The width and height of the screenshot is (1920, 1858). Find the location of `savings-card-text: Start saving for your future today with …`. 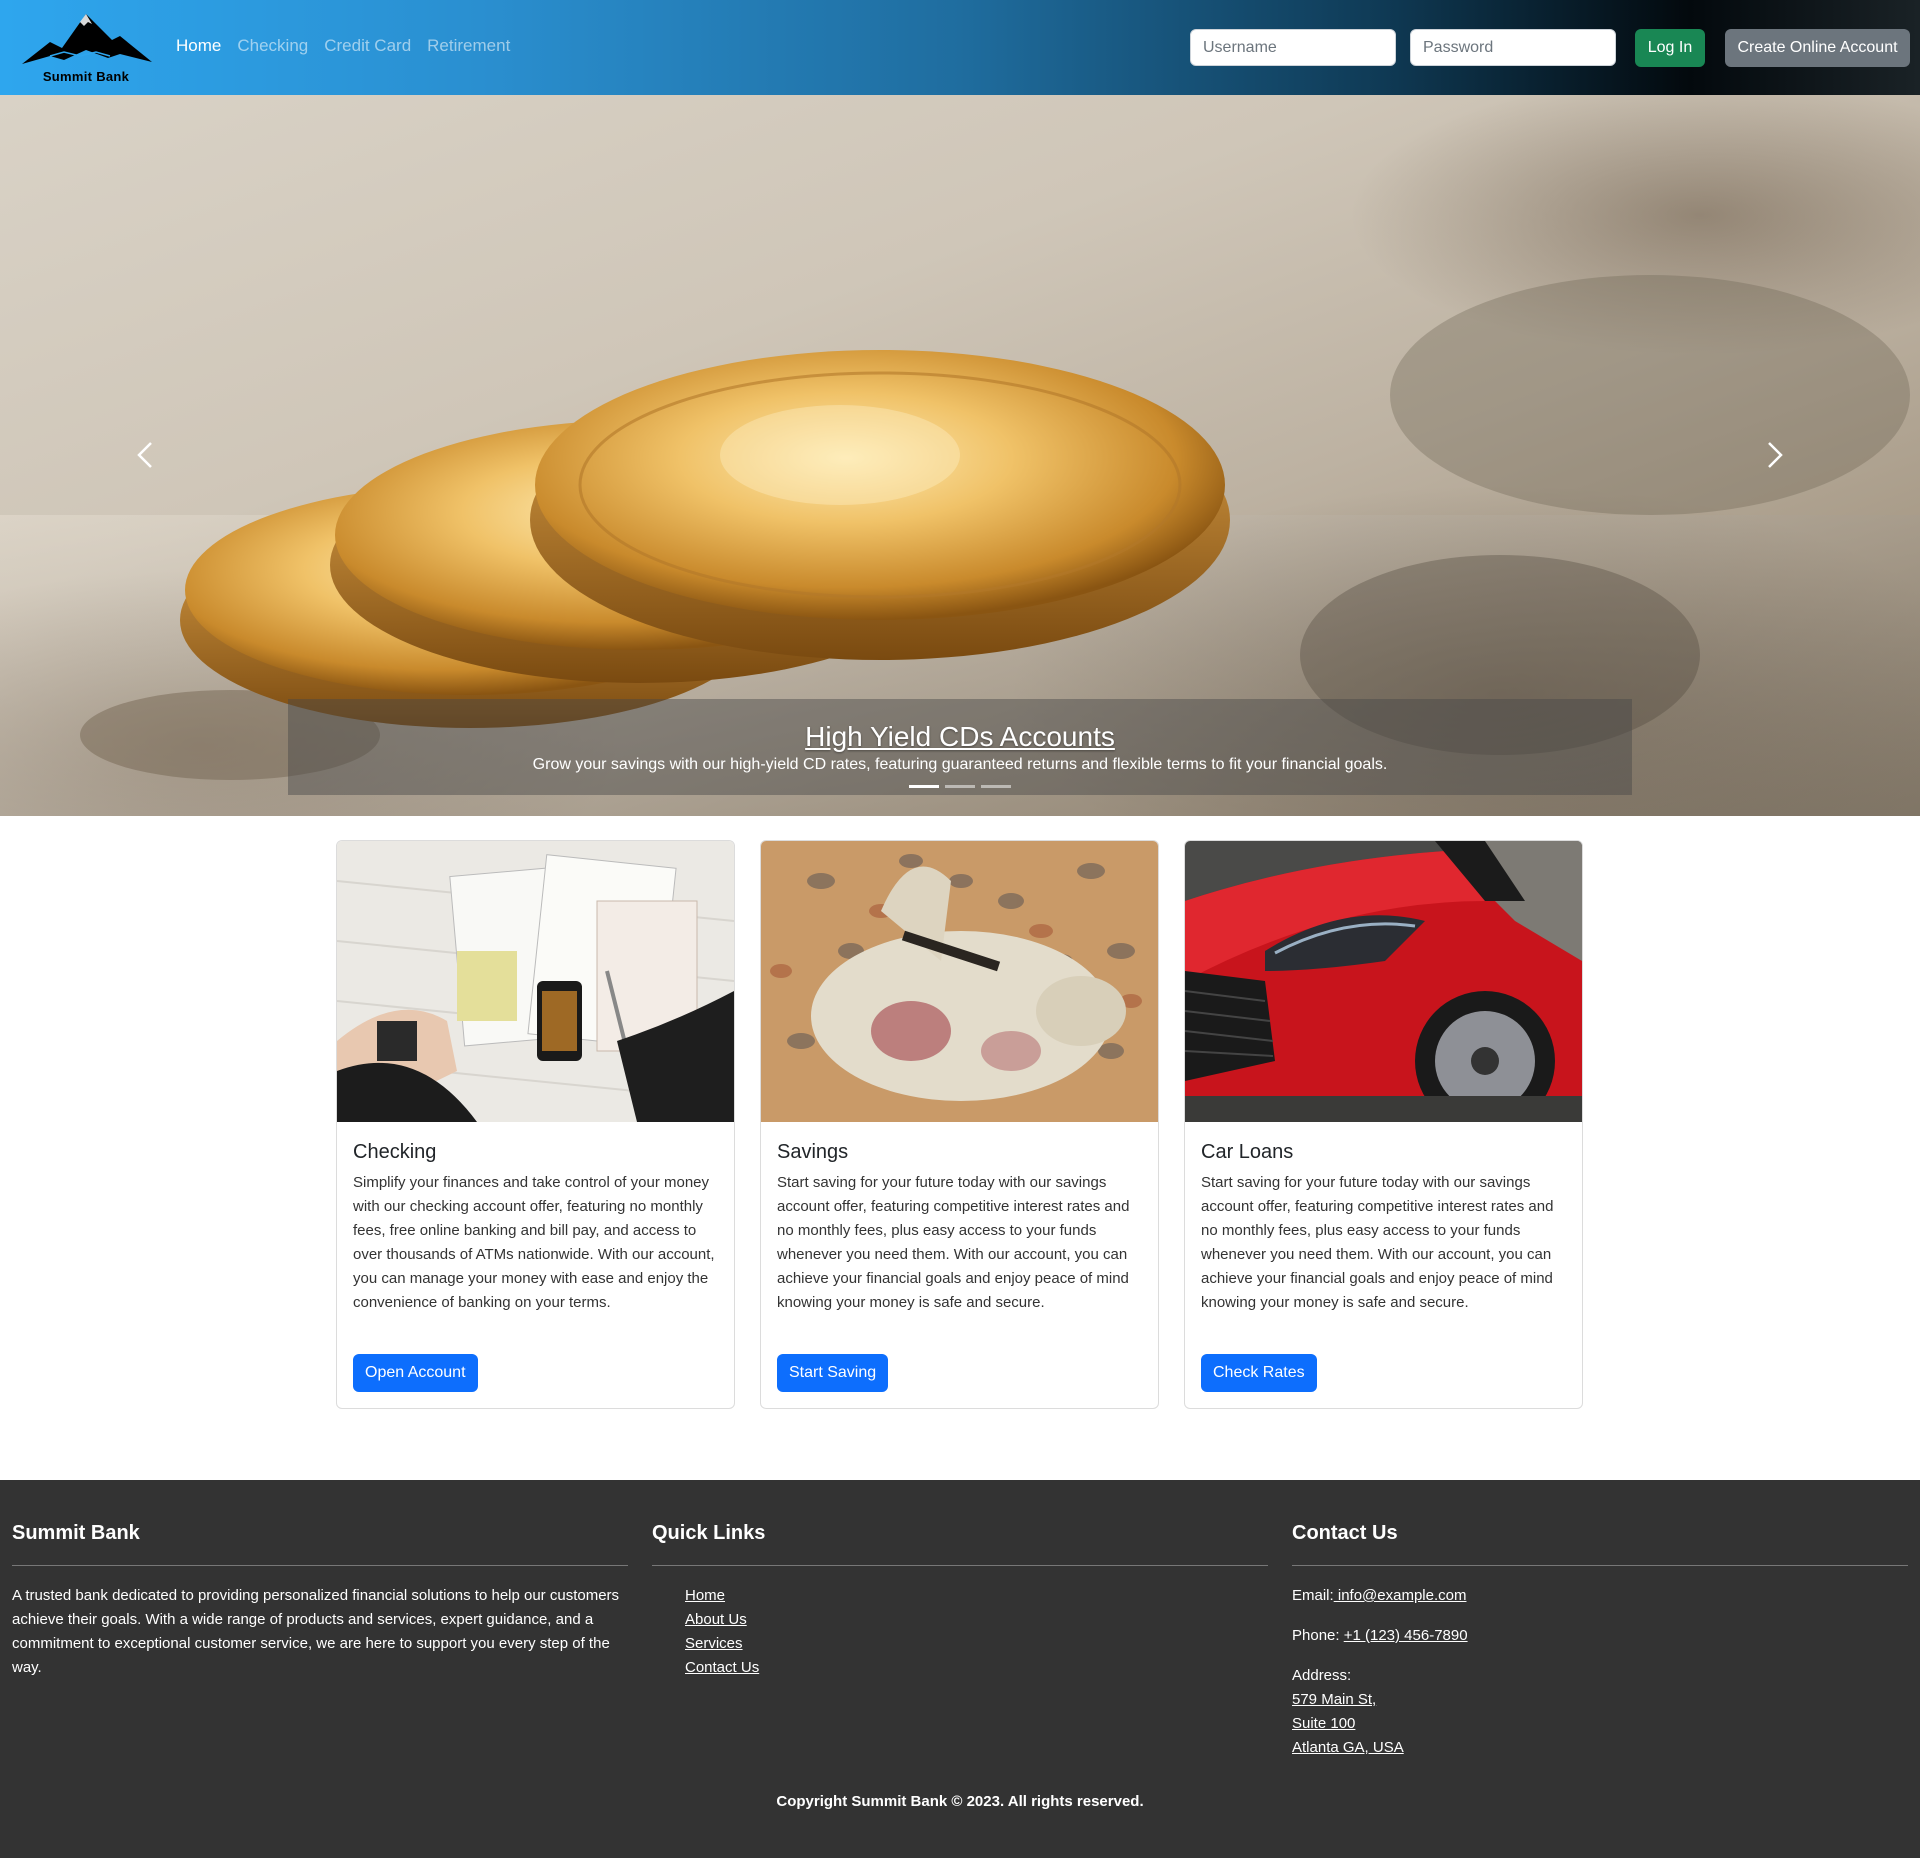

savings-card-text: Start saving for your future today with … is located at coordinates (953, 1242).